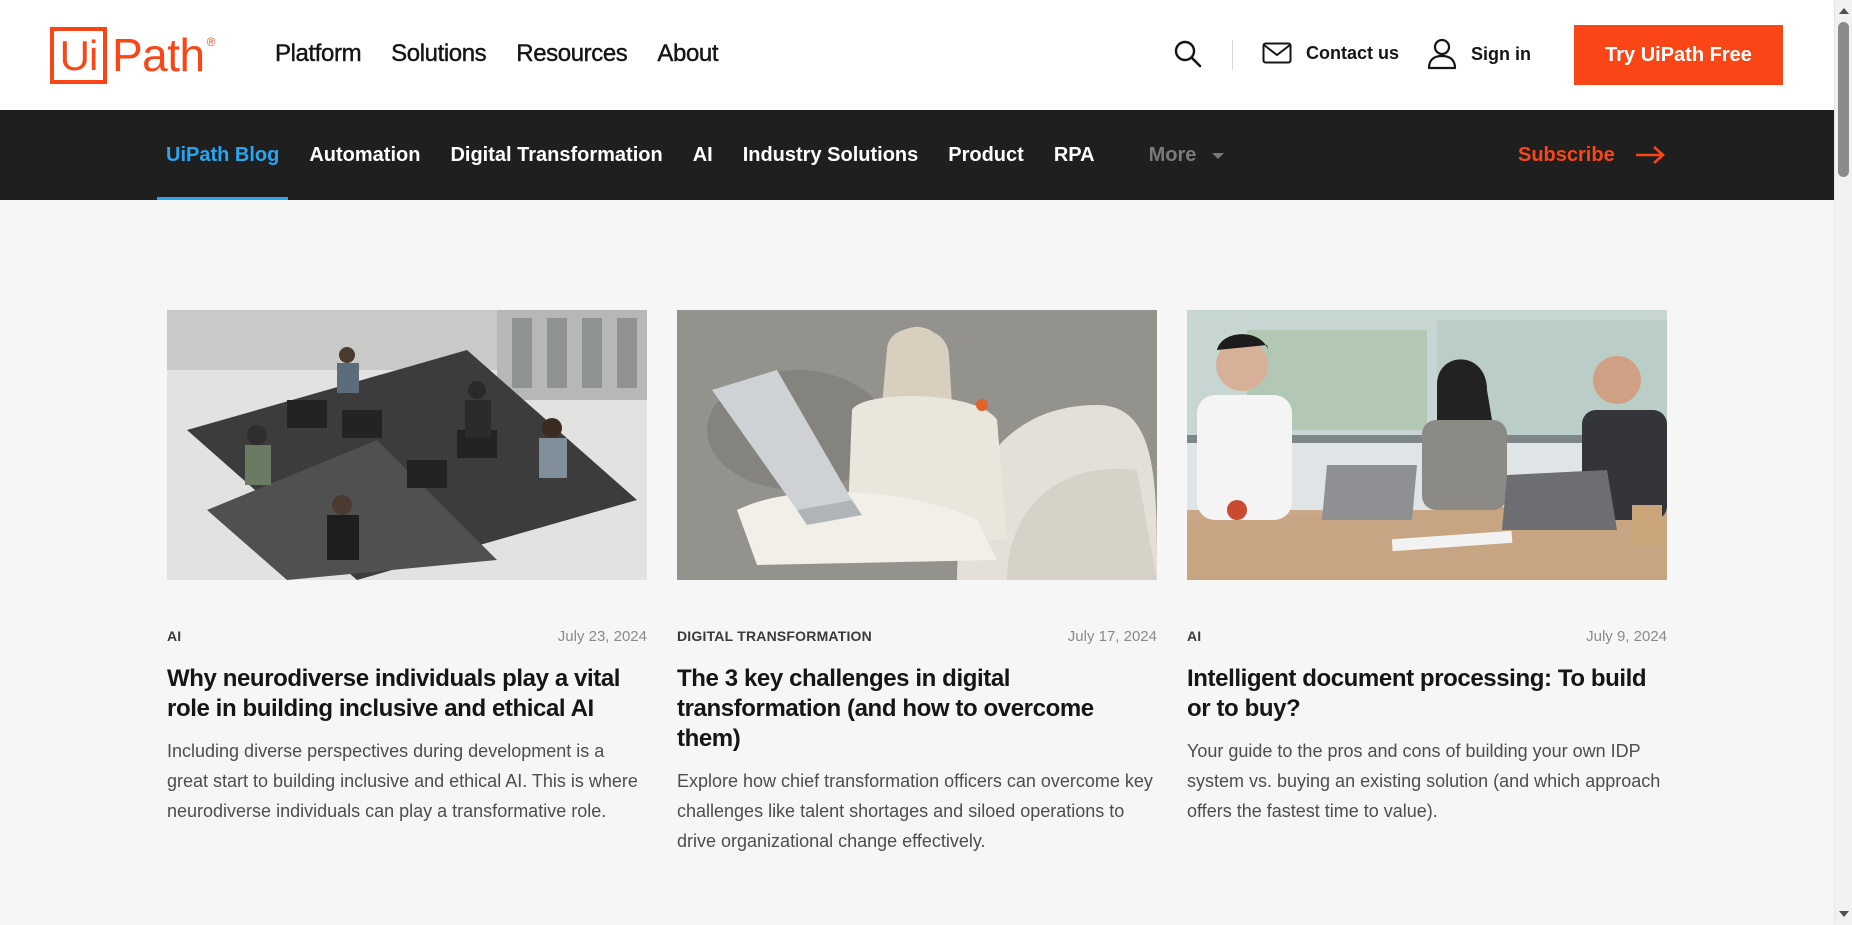 This screenshot has height=925, width=1852. I want to click on search-button, so click(1188, 54).